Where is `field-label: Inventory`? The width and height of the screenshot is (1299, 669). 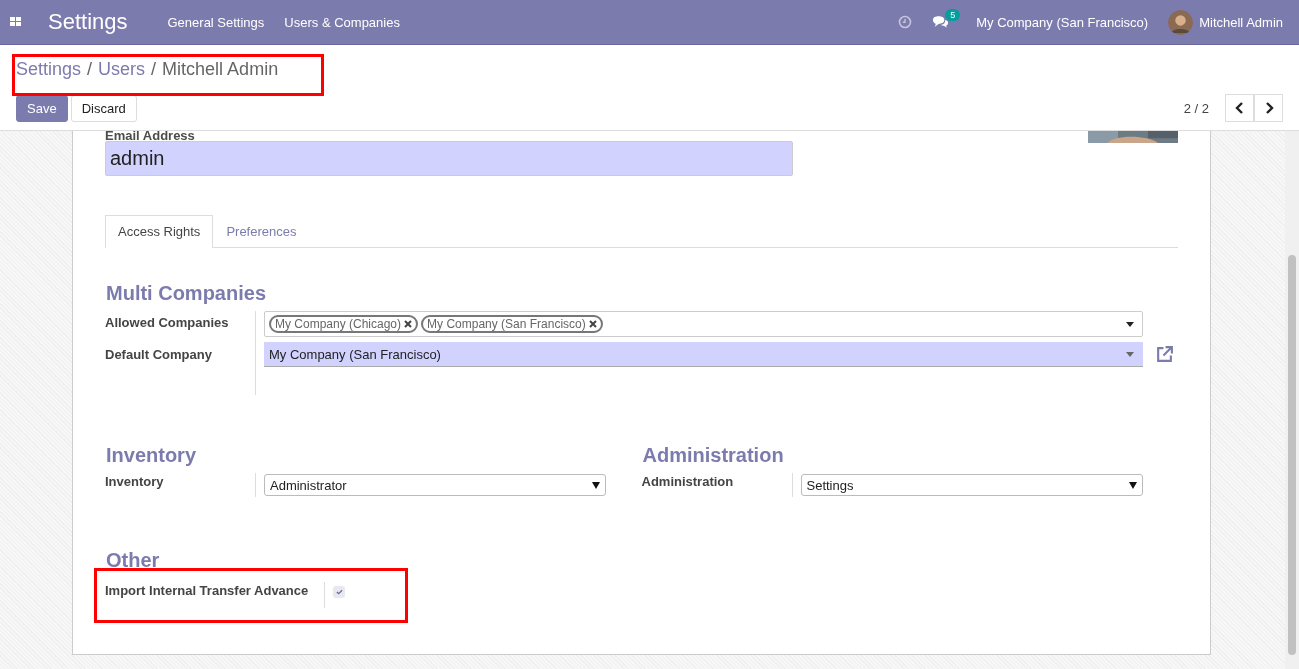 field-label: Inventory is located at coordinates (180, 485).